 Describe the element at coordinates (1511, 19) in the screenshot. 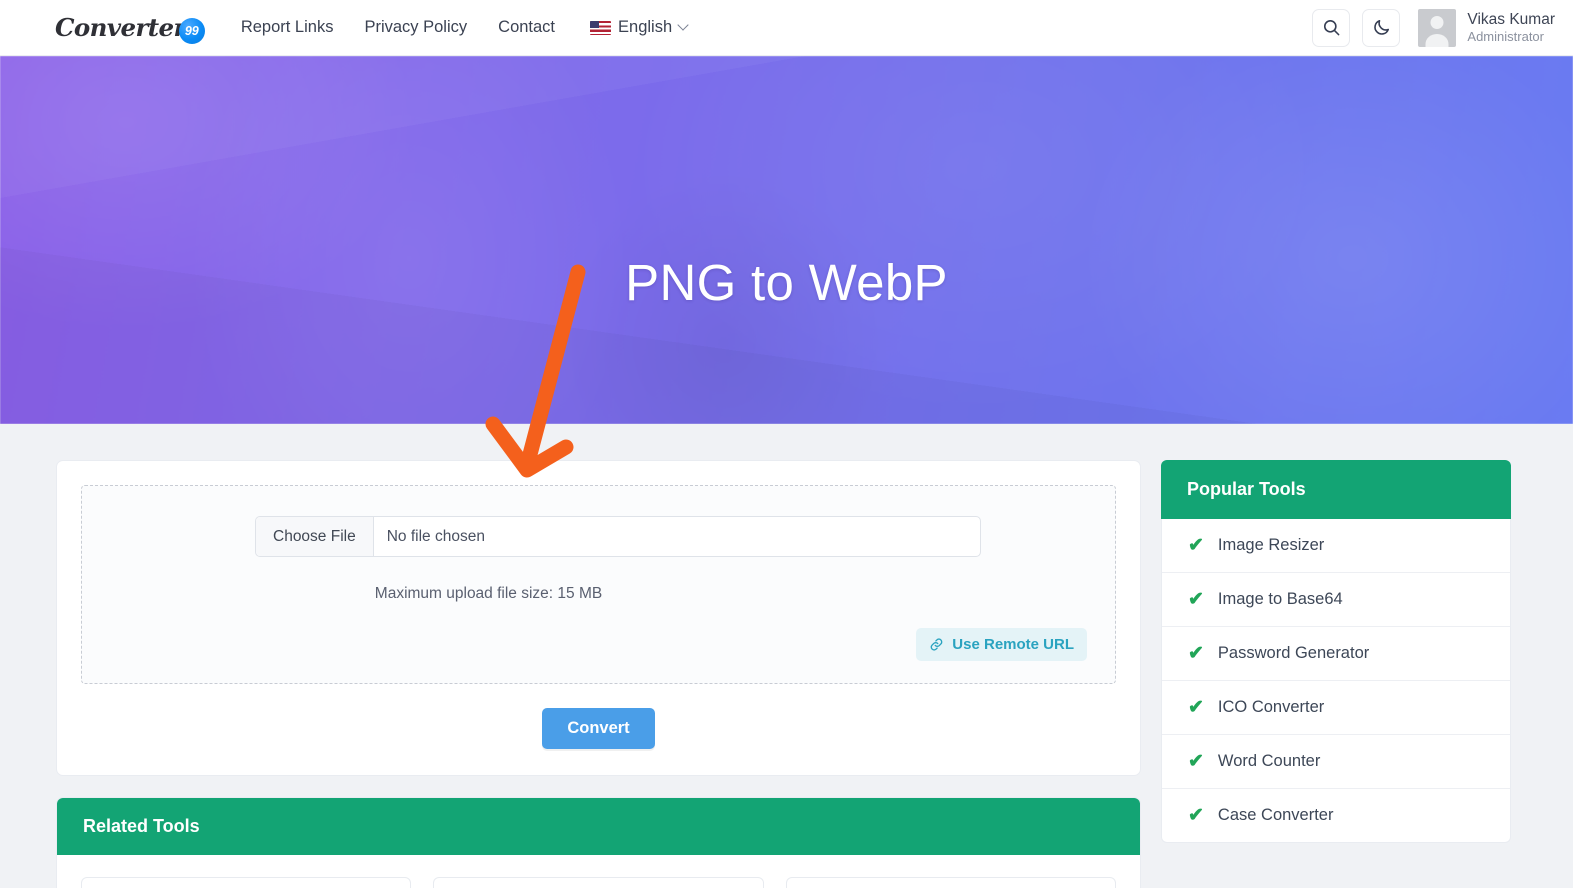

I see `user-name: Vikas Kumar` at that location.